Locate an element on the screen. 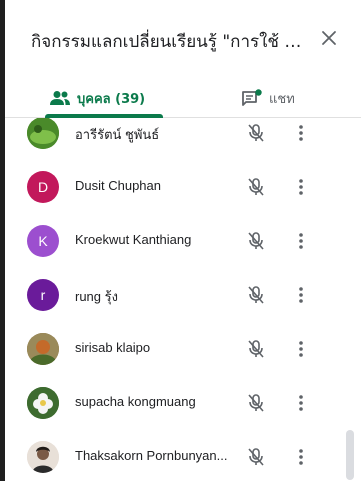  avatar: D is located at coordinates (43, 187).